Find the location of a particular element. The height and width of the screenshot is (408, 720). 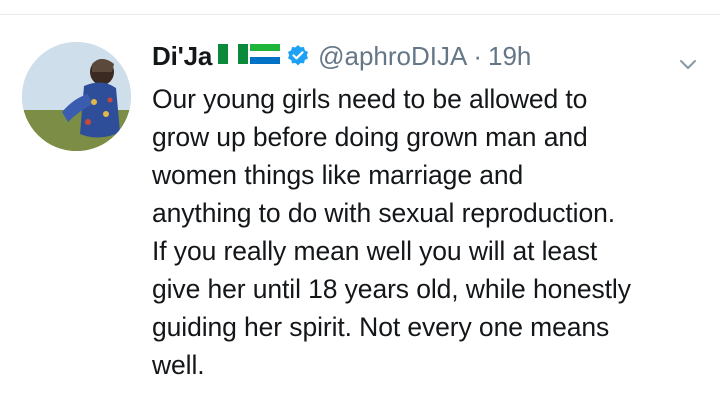

nigeria-flag-icon is located at coordinates (233, 56).